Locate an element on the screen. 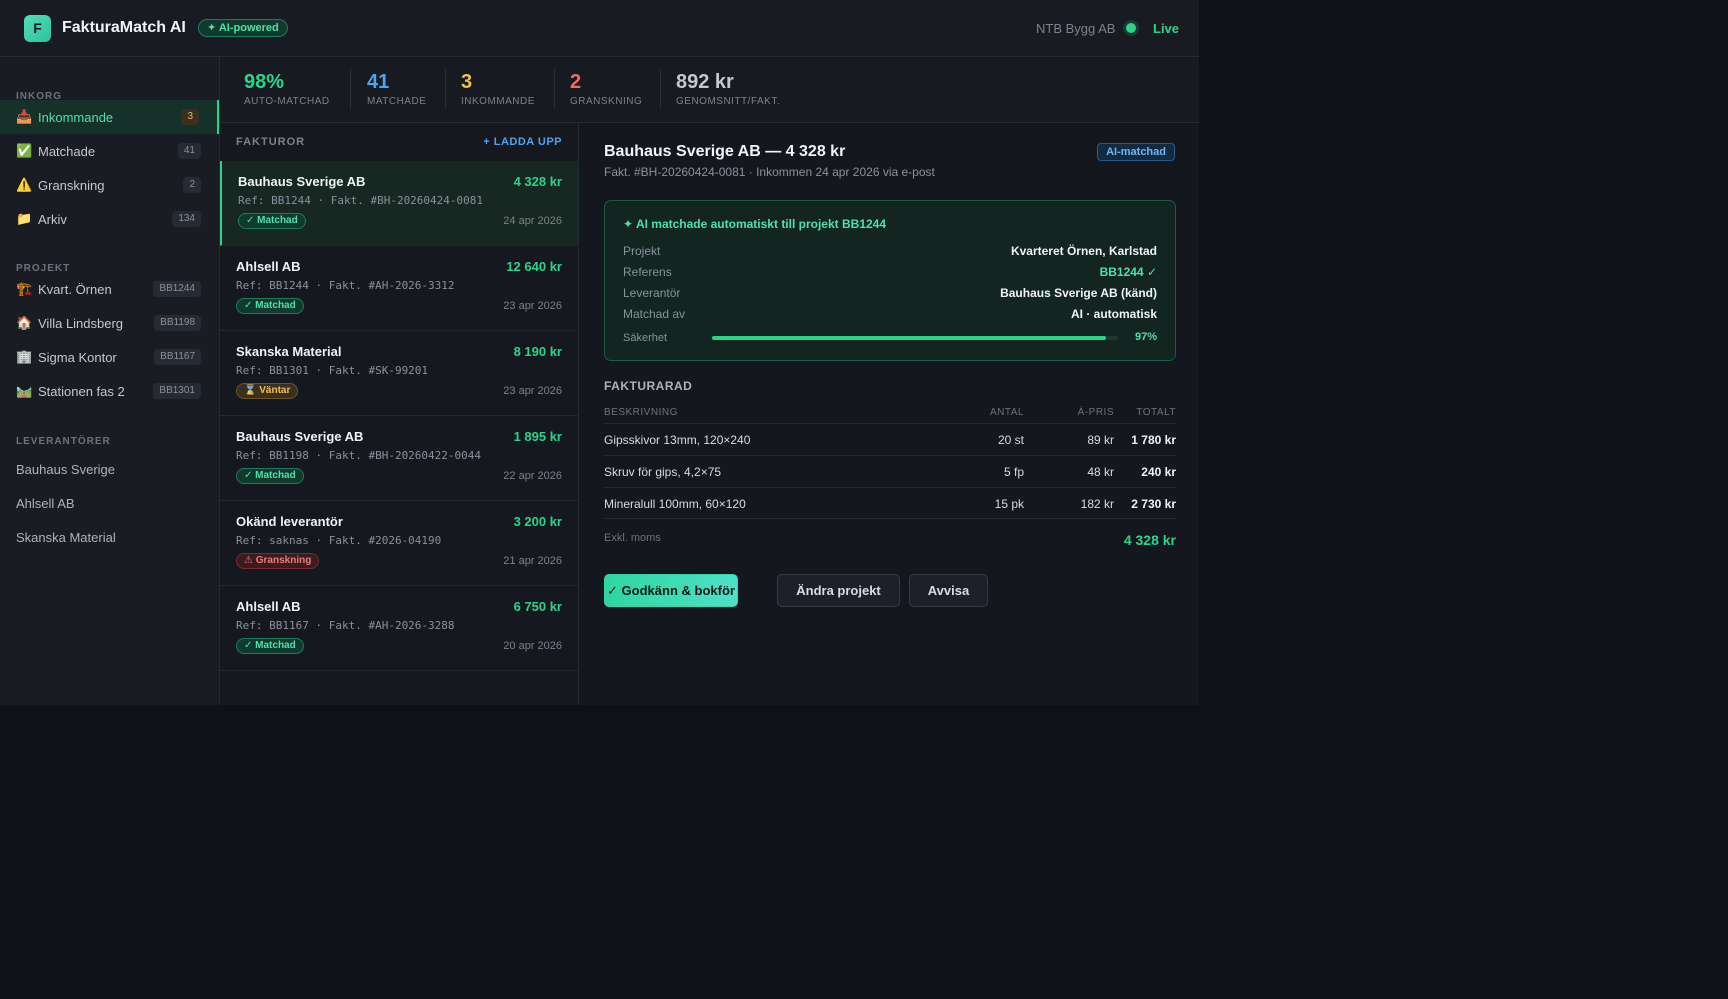 This screenshot has height=999, width=1728. sidebar-item-supplier-skanska: Skanska Material is located at coordinates (66, 537).